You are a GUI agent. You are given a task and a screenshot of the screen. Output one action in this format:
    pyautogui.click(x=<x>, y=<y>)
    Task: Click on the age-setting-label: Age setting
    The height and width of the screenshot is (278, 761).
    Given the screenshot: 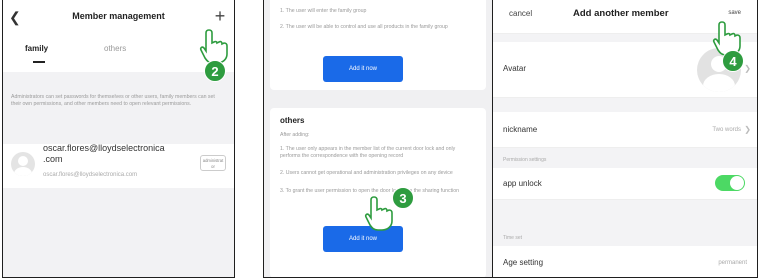 What is the action you would take?
    pyautogui.click(x=523, y=262)
    